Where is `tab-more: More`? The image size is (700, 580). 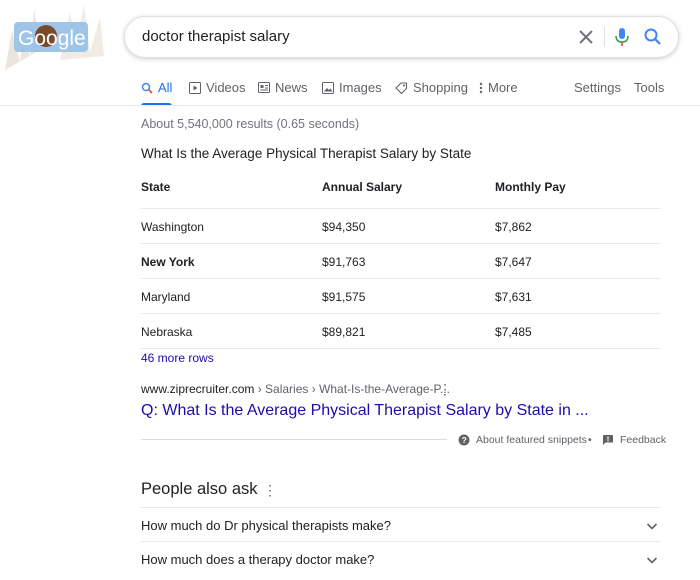
tab-more: More is located at coordinates (498, 87).